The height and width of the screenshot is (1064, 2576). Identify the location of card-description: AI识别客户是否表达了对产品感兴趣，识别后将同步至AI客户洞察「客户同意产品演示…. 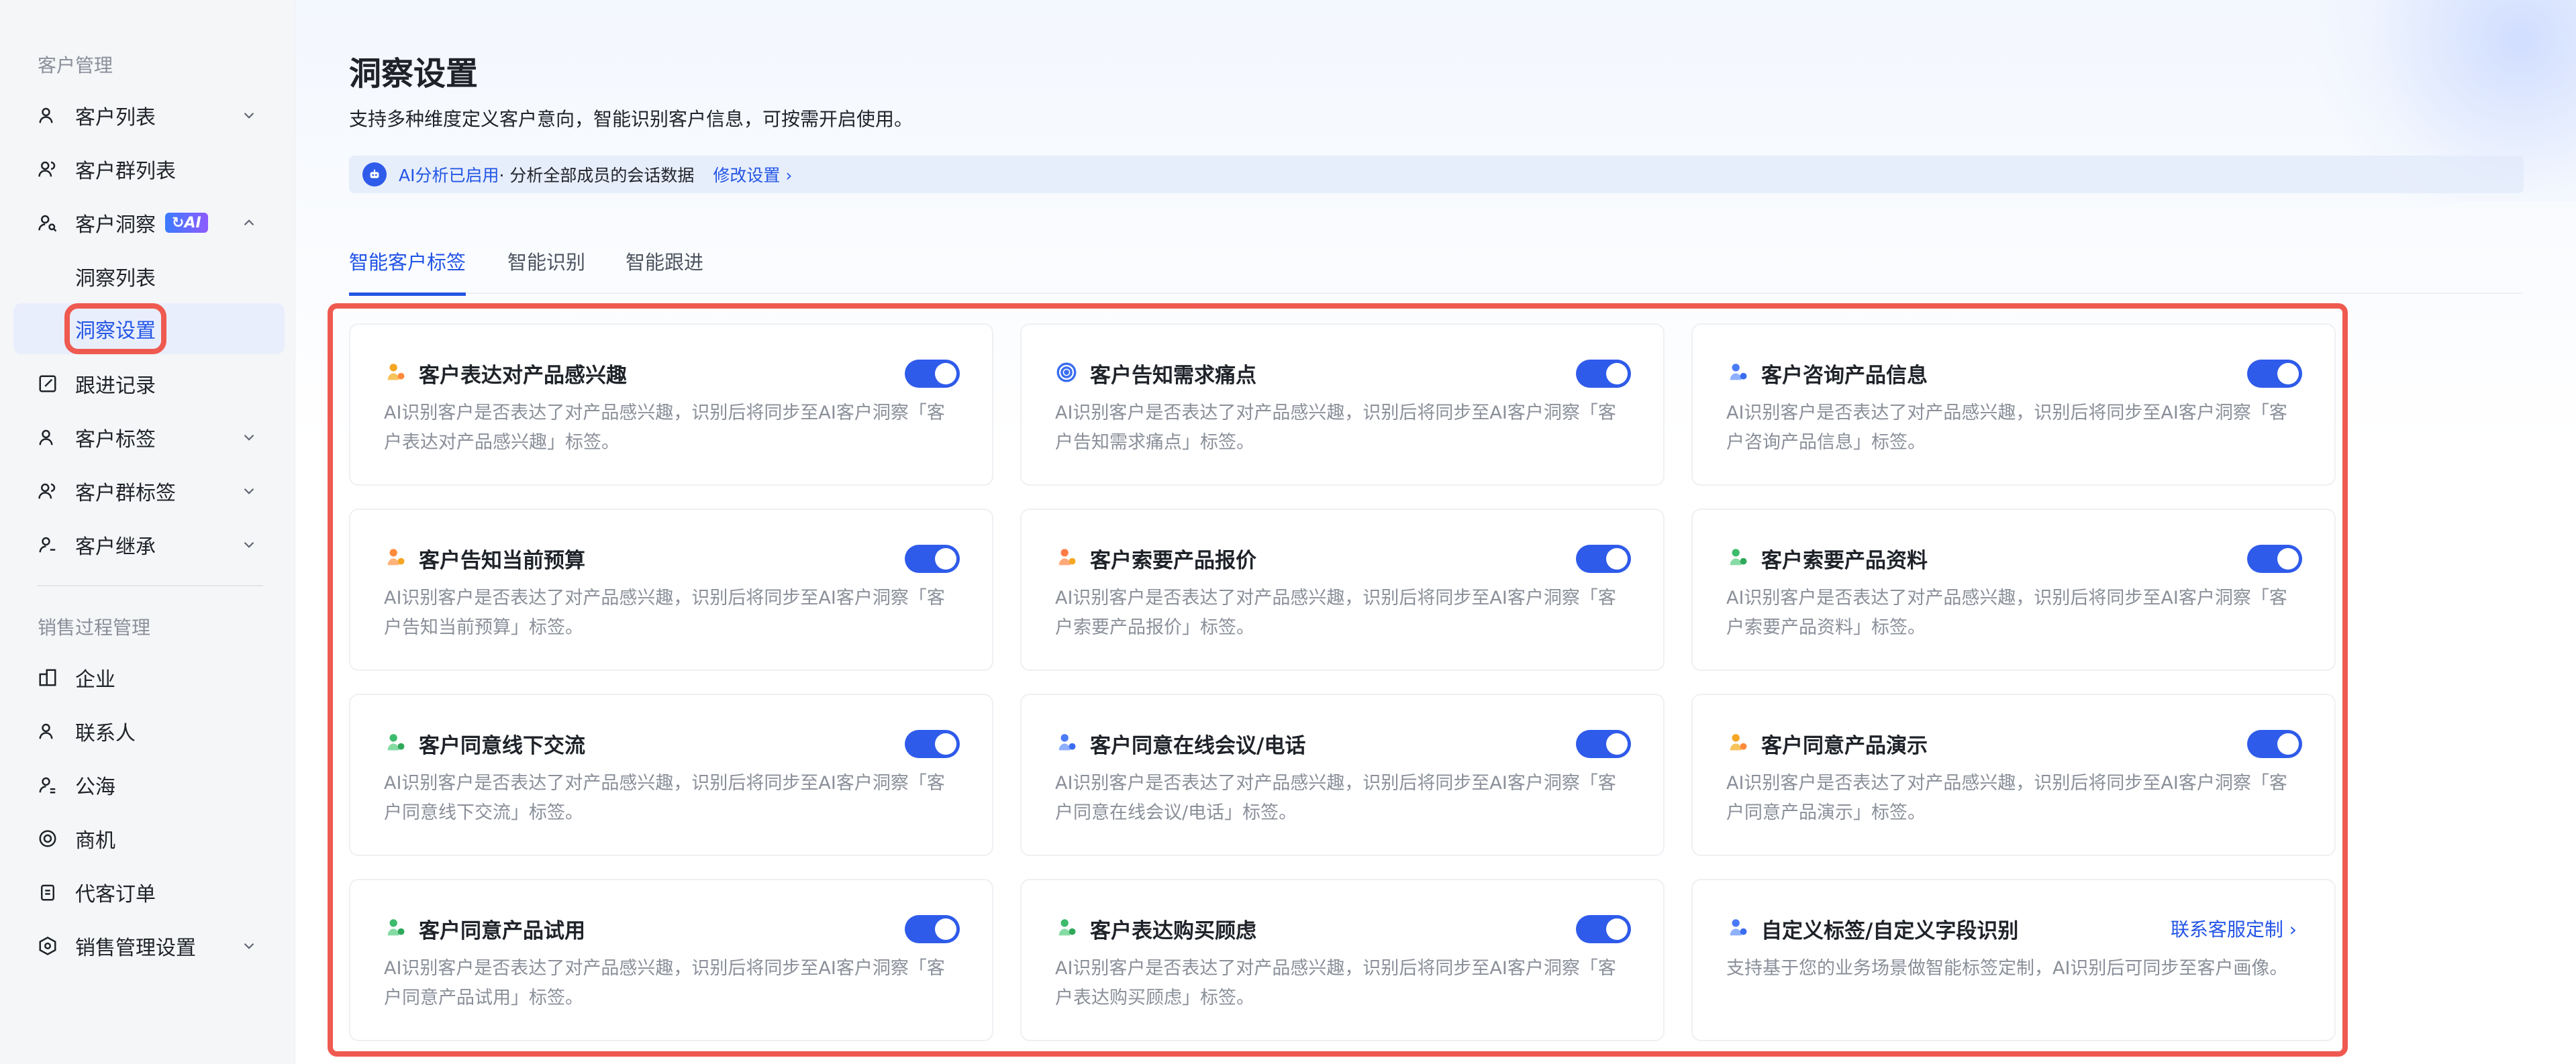
(2006, 798).